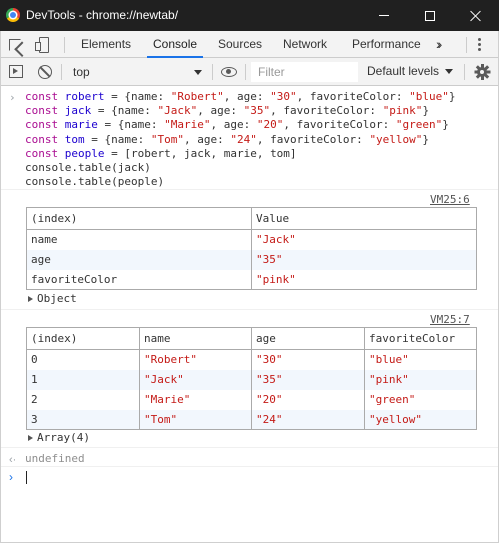 Image resolution: width=499 pixels, height=543 pixels. Describe the element at coordinates (308, 419) in the screenshot. I see `table-cell: "24"` at that location.